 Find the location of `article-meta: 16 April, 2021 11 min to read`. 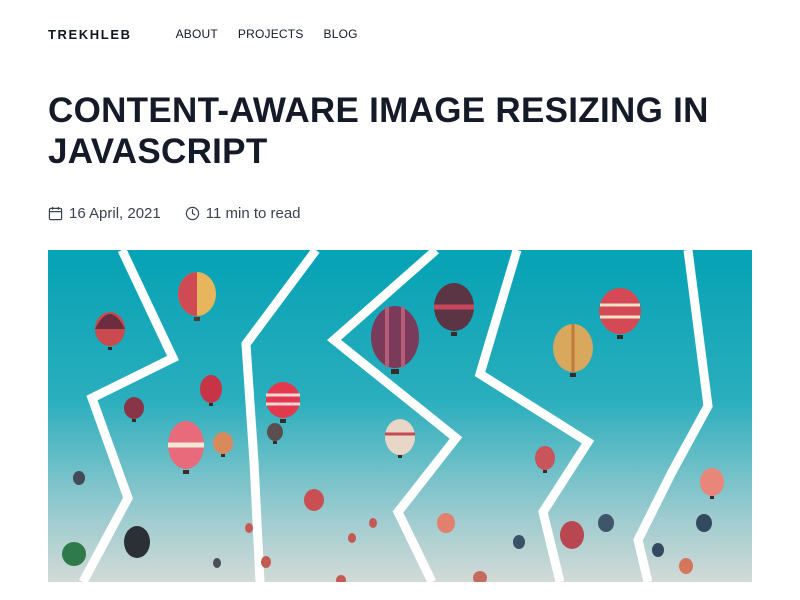

article-meta: 16 April, 2021 11 min to read is located at coordinates (186, 213).